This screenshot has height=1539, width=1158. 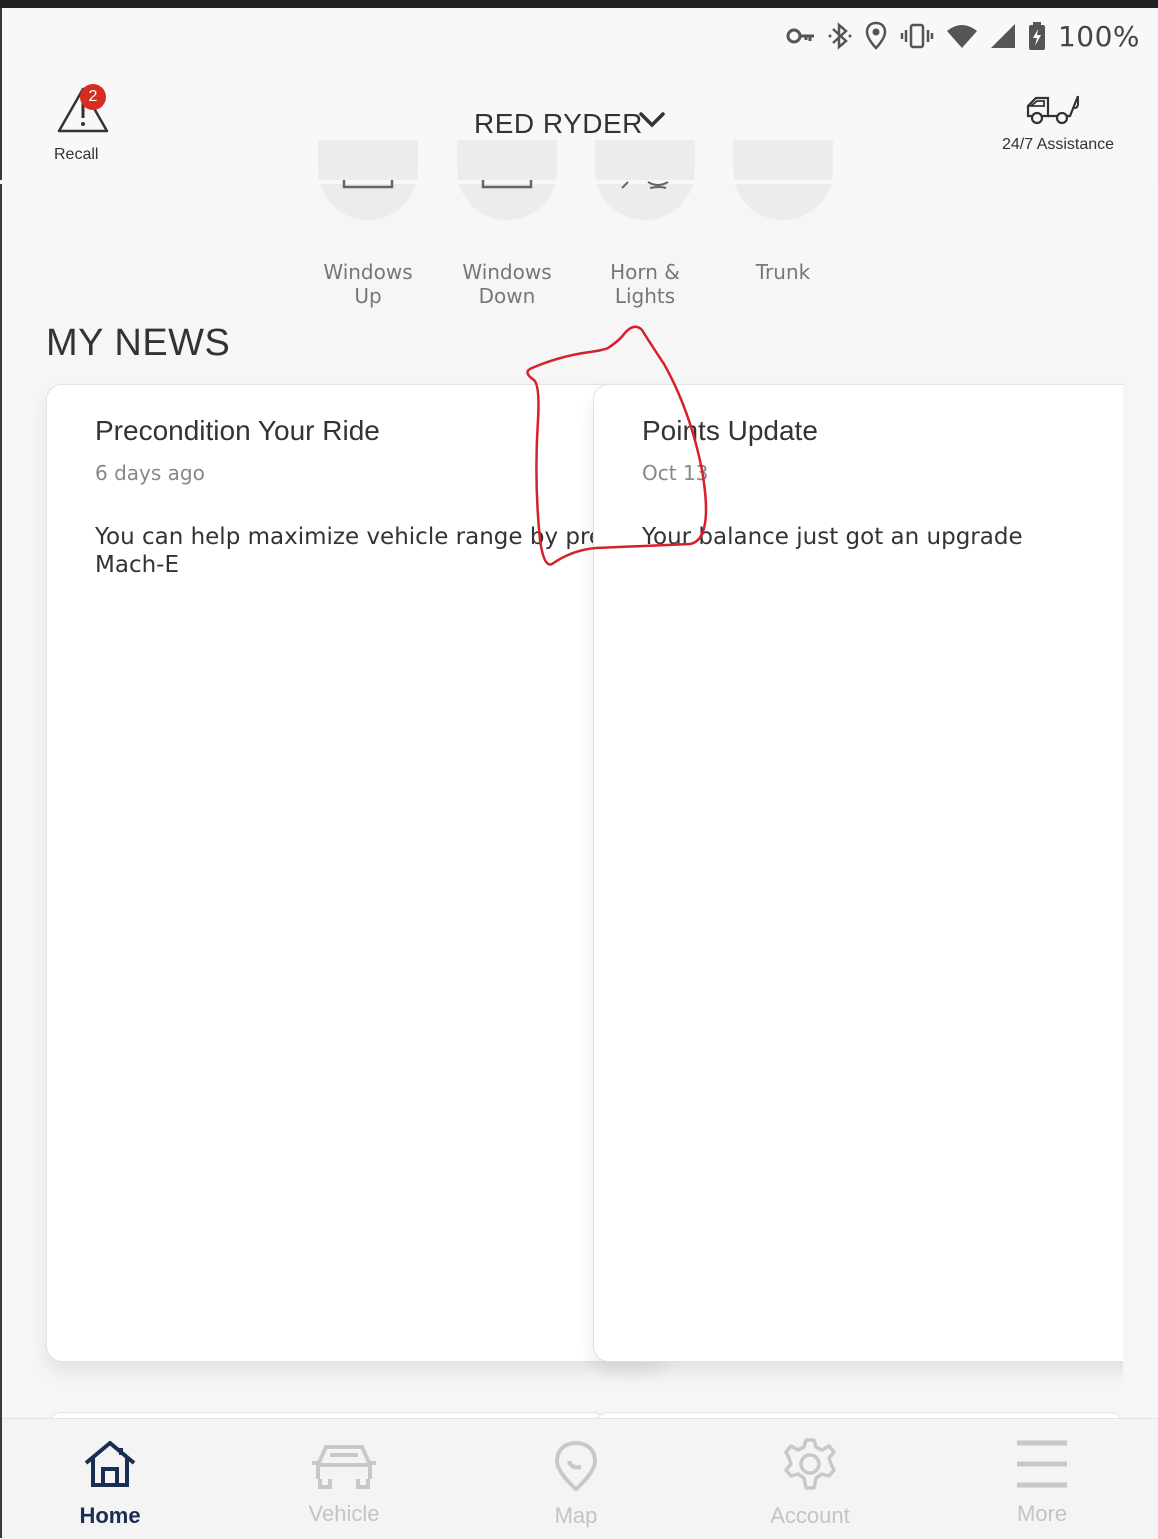 What do you see at coordinates (1036, 36) in the screenshot?
I see `battery-charging-icon` at bounding box center [1036, 36].